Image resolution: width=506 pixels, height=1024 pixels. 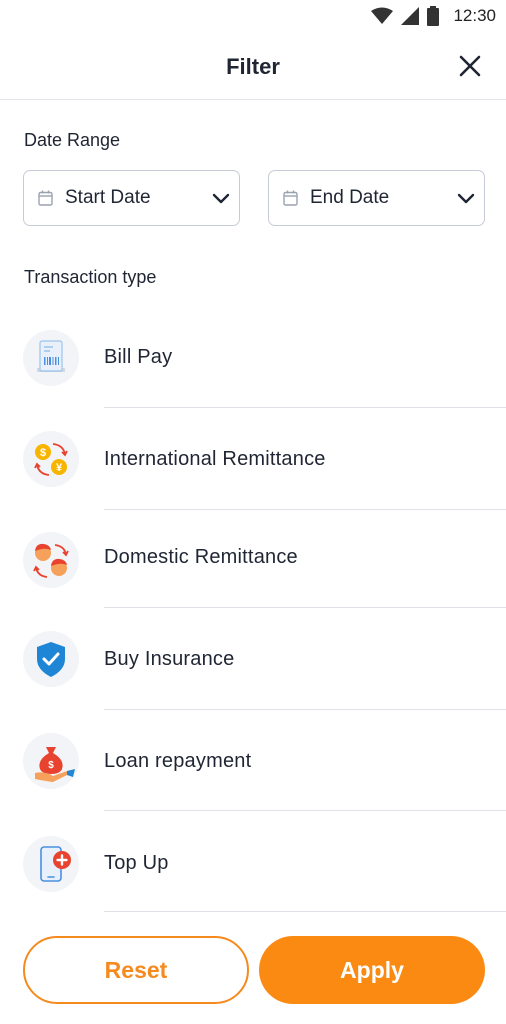 What do you see at coordinates (410, 16) in the screenshot?
I see `cellular-signal-icon` at bounding box center [410, 16].